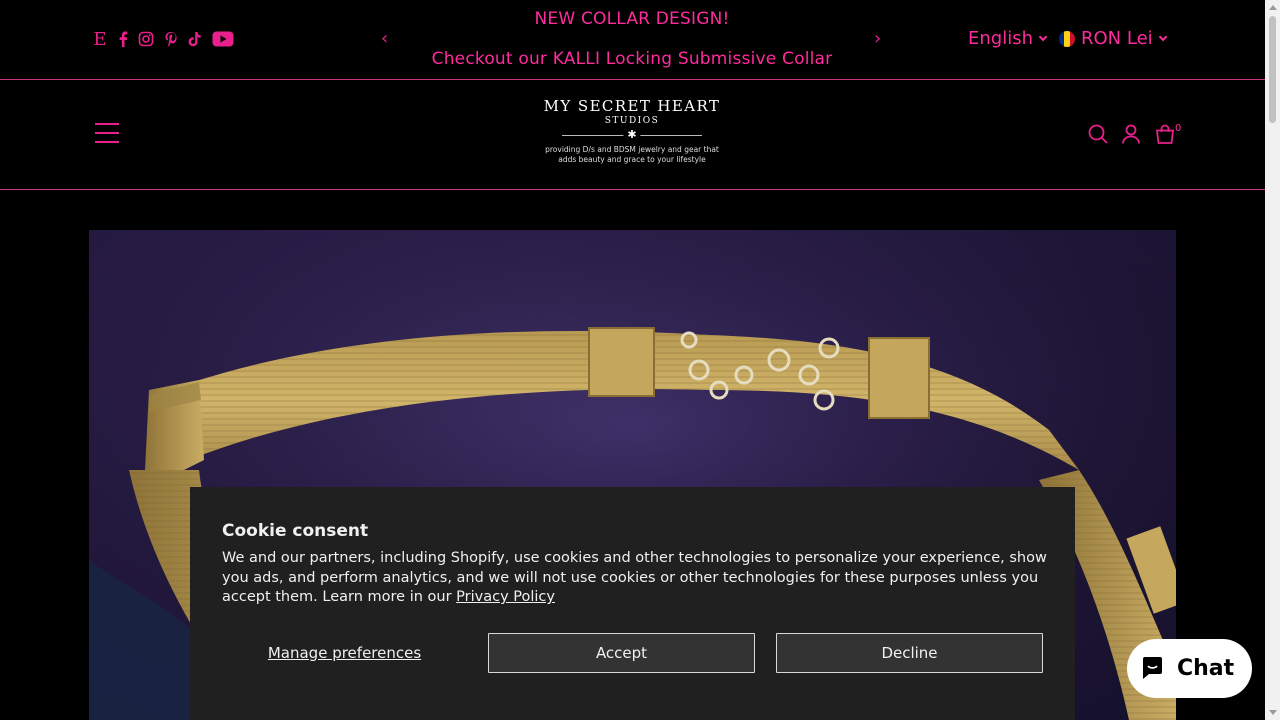 The width and height of the screenshot is (1280, 720). What do you see at coordinates (632, 121) in the screenshot?
I see `logo-subtitle: STUDIOS` at bounding box center [632, 121].